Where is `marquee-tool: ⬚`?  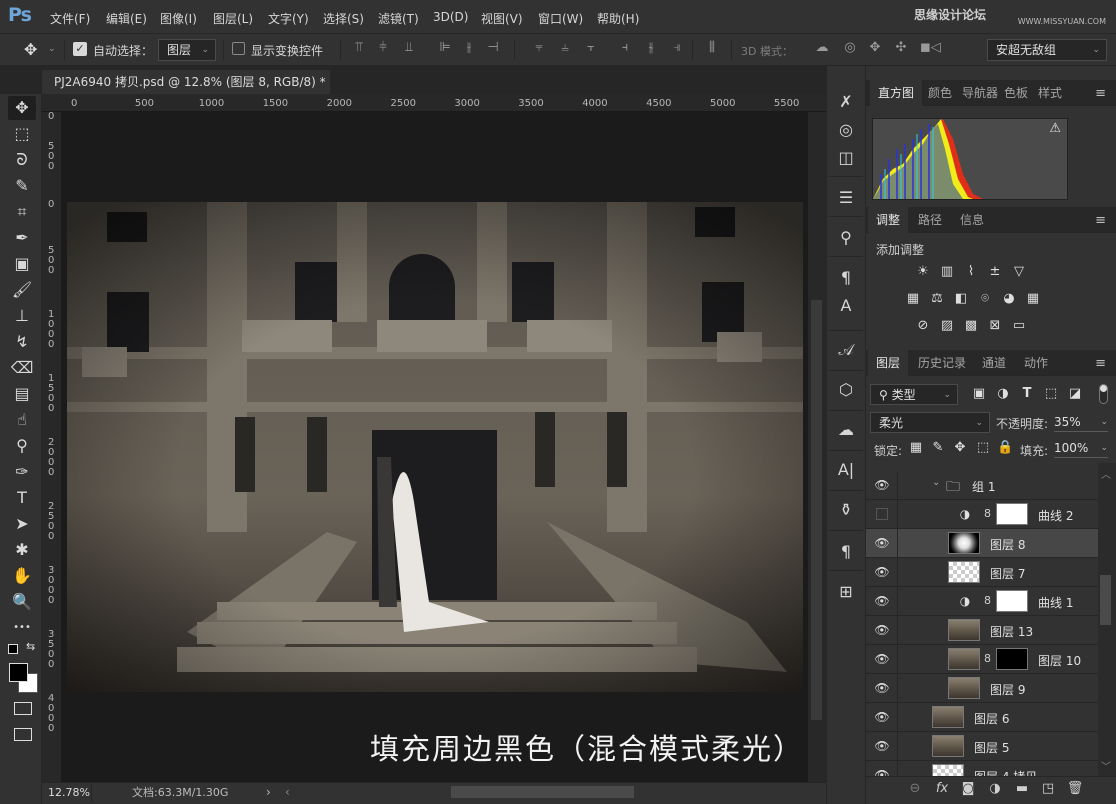
marquee-tool: ⬚ is located at coordinates (22, 134).